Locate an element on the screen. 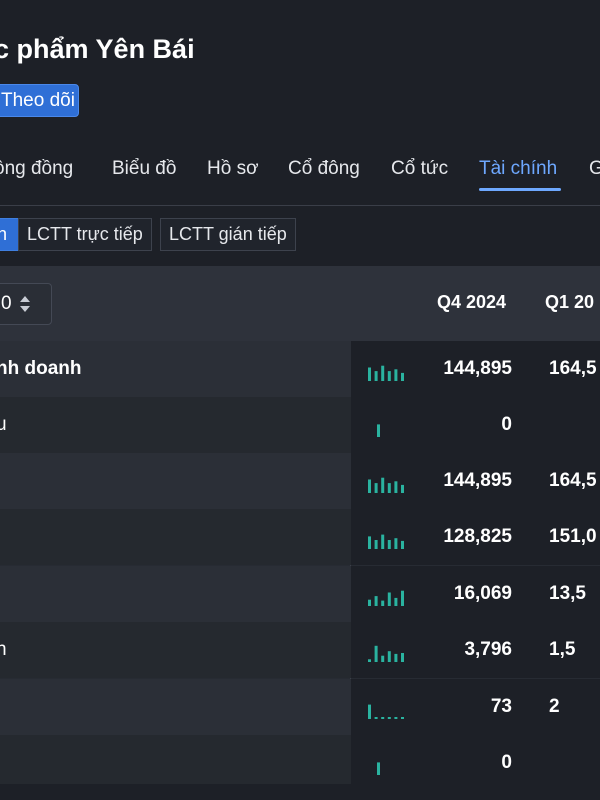 The width and height of the screenshot is (600, 800). page-title: c phẩm Yên Bái is located at coordinates (97, 49).